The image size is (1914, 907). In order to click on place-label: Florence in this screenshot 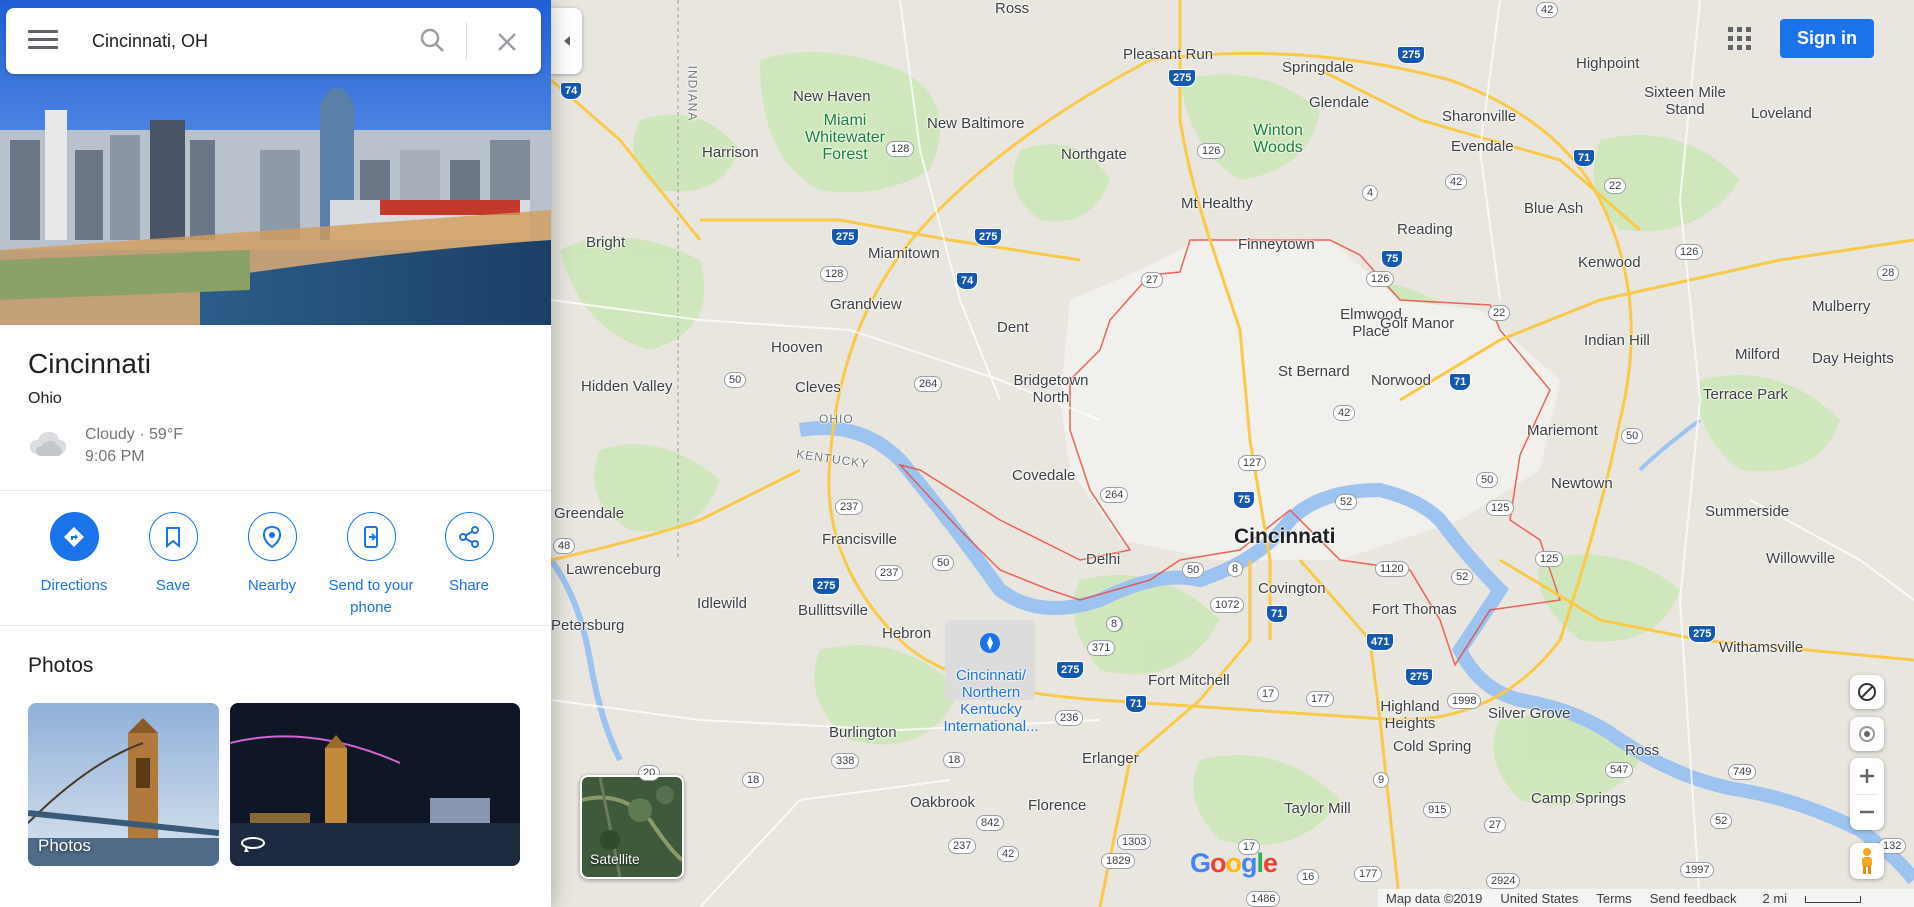, I will do `click(1057, 805)`.